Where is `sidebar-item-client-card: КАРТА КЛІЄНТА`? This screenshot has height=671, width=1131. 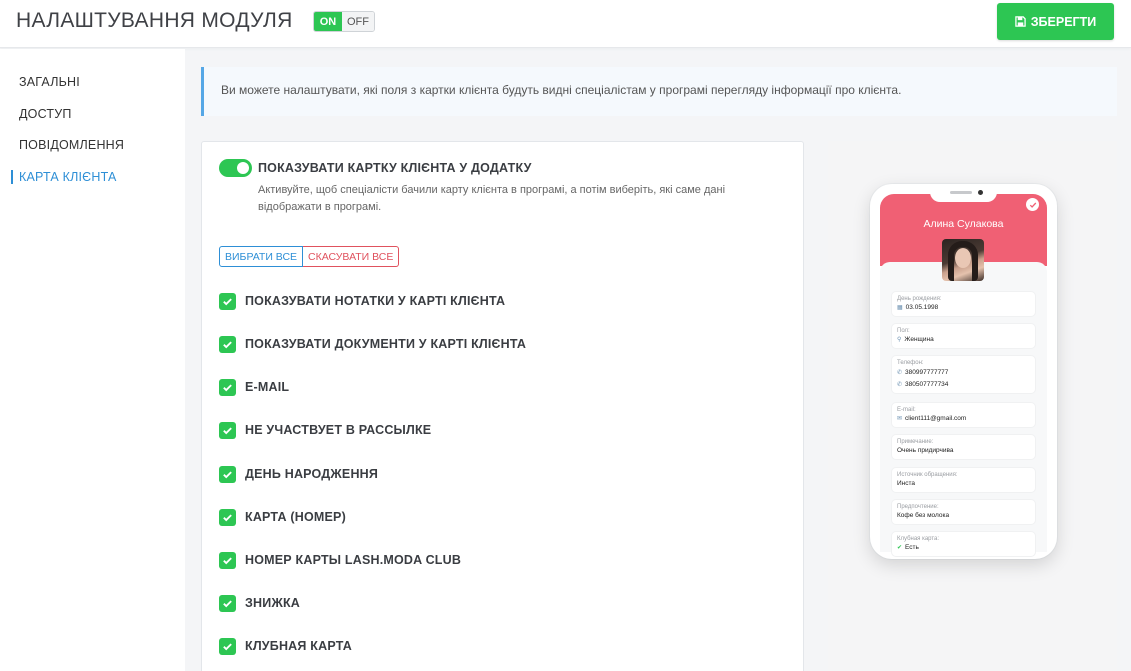
sidebar-item-client-card: КАРТА КЛІЄНТА is located at coordinates (68, 177).